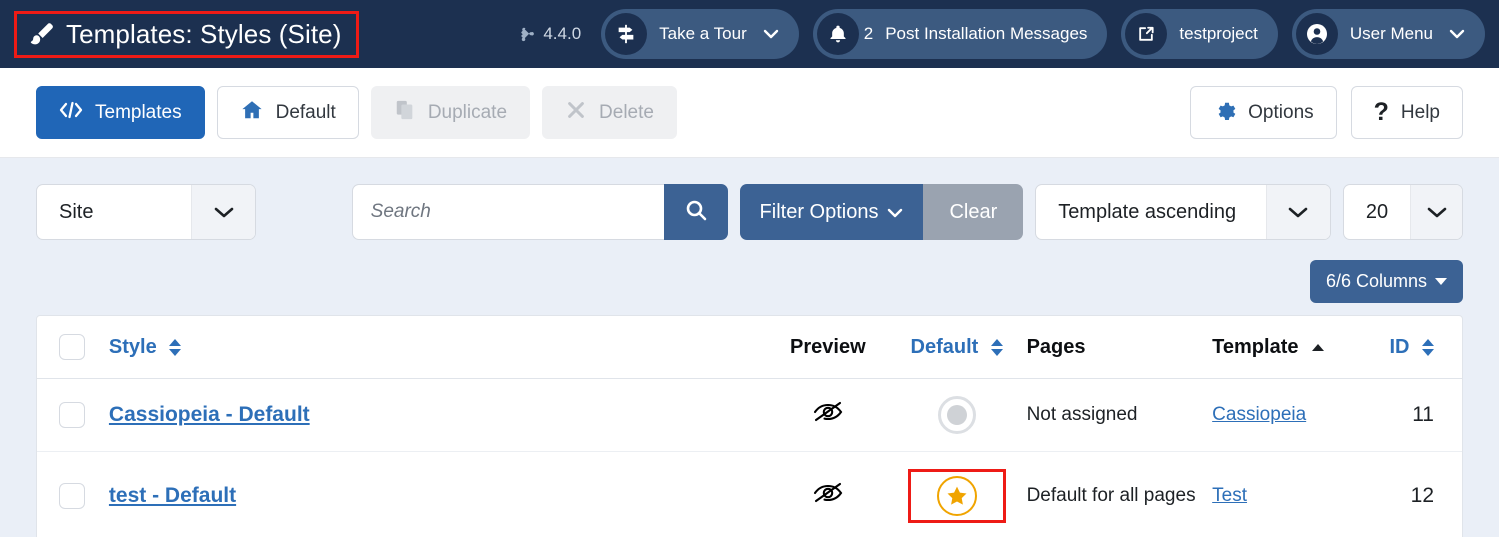 The height and width of the screenshot is (537, 1499). What do you see at coordinates (1402, 212) in the screenshot?
I see `list-limit-select: 20` at bounding box center [1402, 212].